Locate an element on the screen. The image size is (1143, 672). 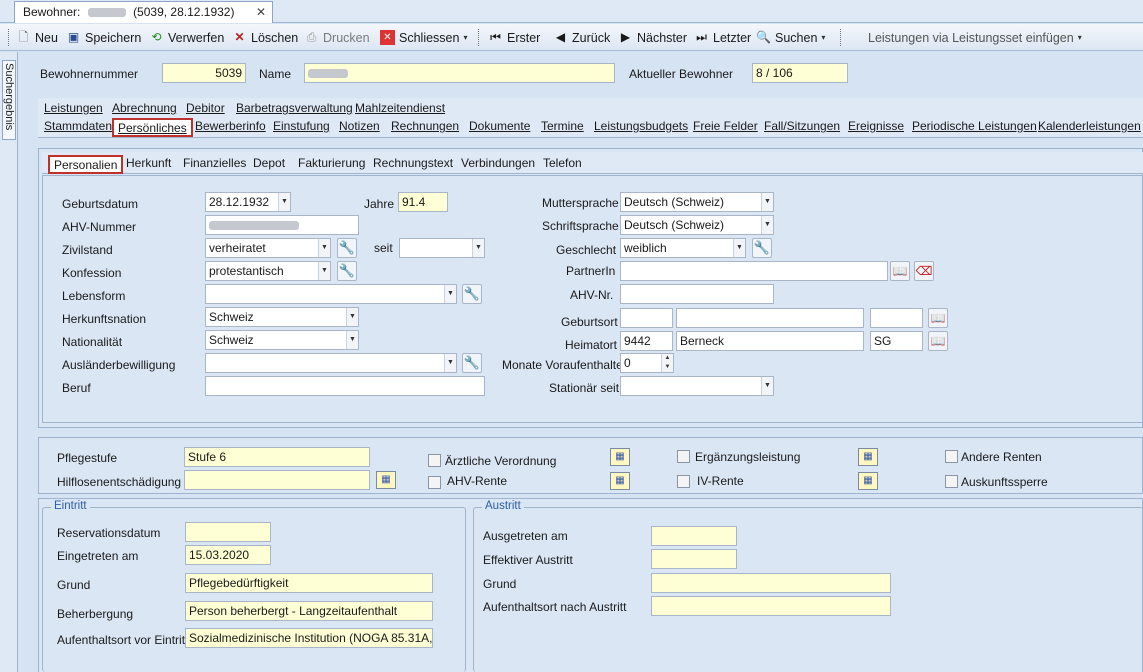
hometown-city-field: Berneck is located at coordinates (770, 341).